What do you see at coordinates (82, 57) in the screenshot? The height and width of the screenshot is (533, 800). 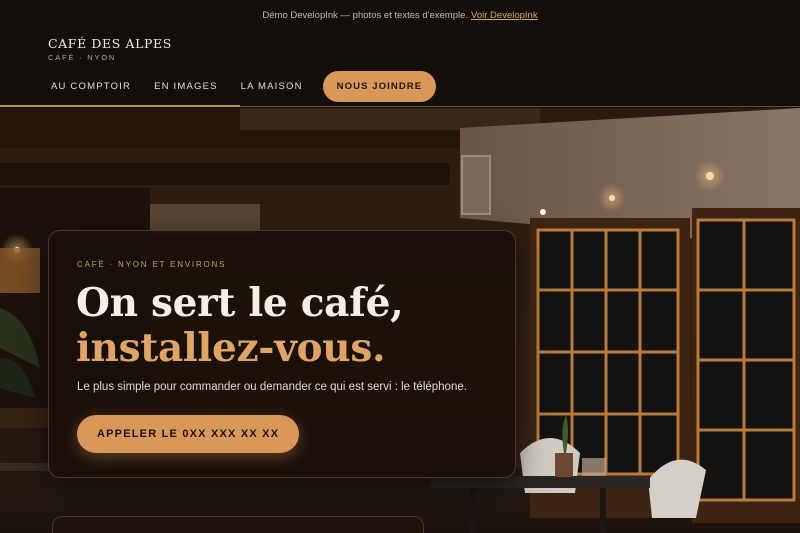 I see `brand-subtitle: CAFÉ · NYON` at bounding box center [82, 57].